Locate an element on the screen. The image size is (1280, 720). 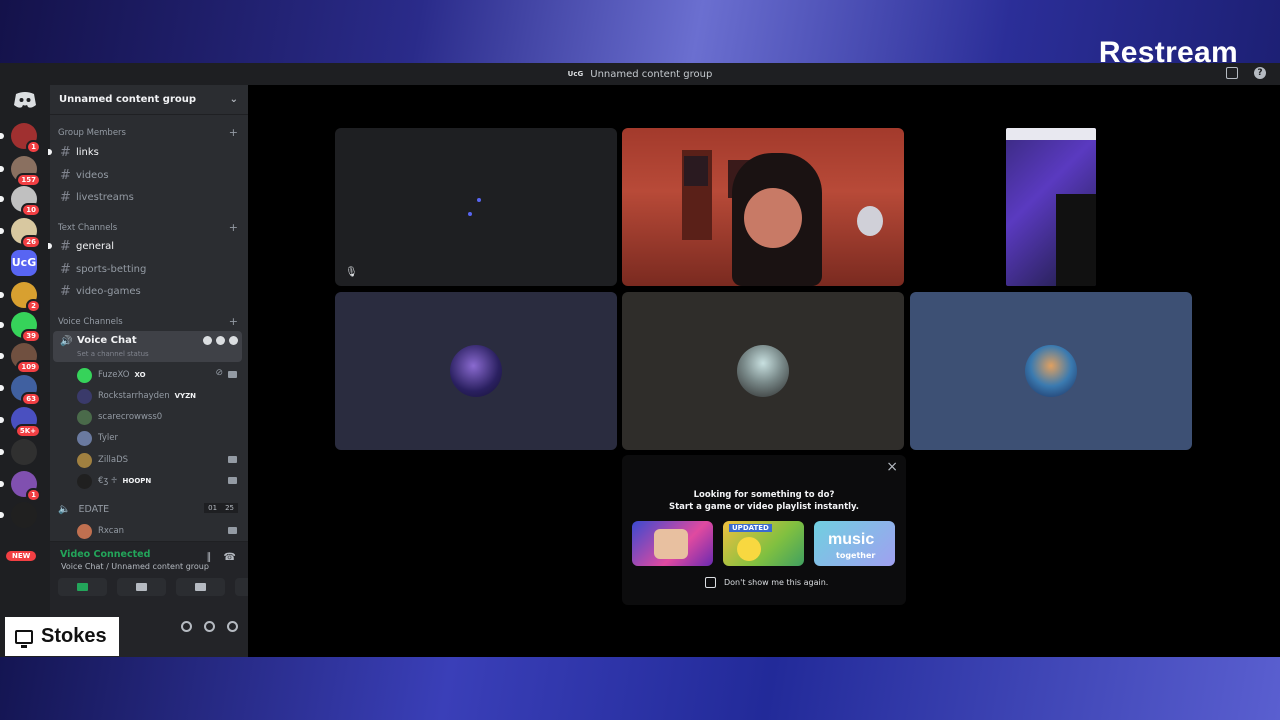
server-icon: 10 is located at coordinates (20, 201).